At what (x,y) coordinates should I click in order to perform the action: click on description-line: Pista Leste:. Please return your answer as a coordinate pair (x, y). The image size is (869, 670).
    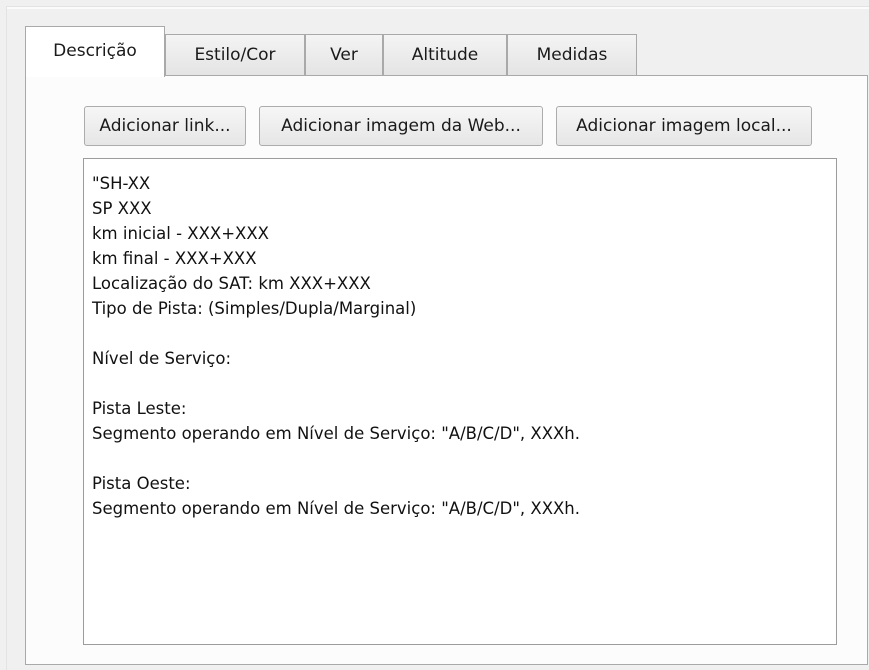
    Looking at the image, I should click on (139, 408).